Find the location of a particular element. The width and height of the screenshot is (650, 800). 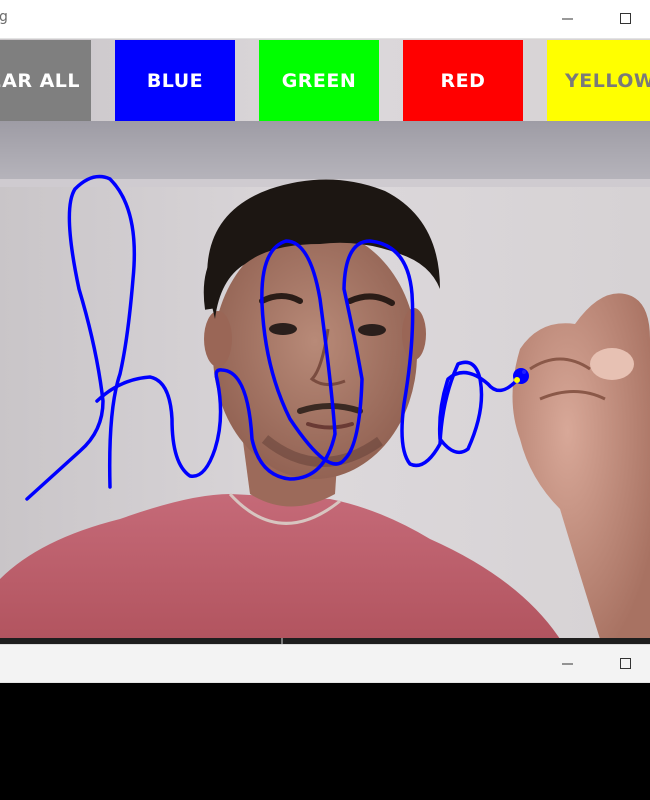

pointer-marker-icon is located at coordinates (521, 376).